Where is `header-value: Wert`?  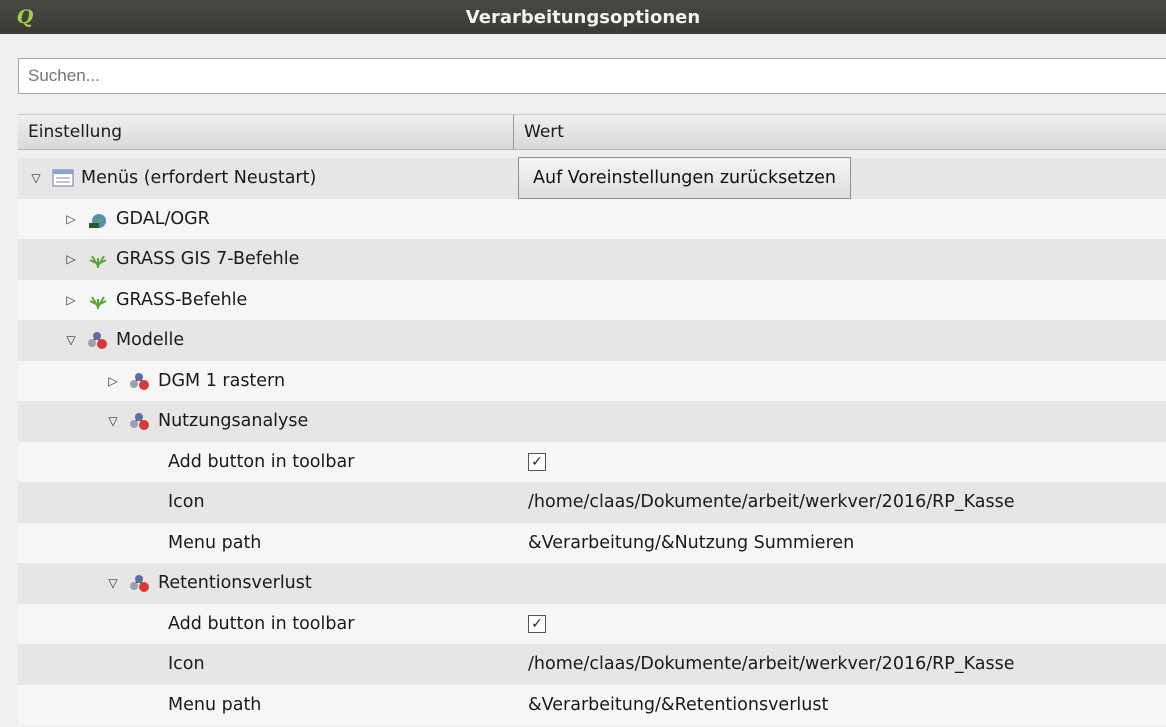 header-value: Wert is located at coordinates (539, 132).